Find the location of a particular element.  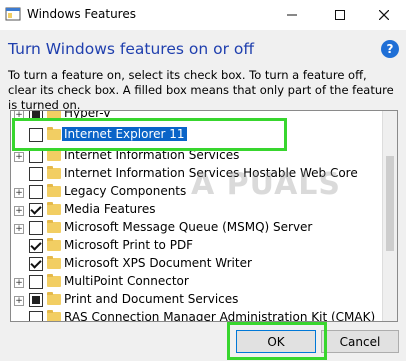

feature-label: Legacy Components is located at coordinates (125, 191).